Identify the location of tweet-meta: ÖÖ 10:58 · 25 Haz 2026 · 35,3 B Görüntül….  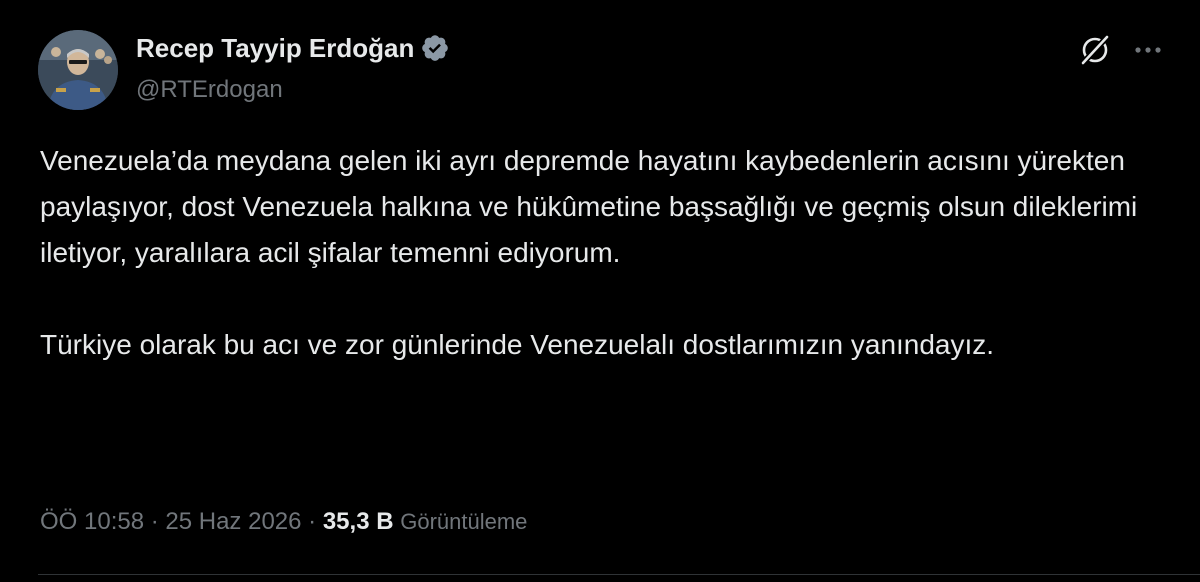
(283, 522).